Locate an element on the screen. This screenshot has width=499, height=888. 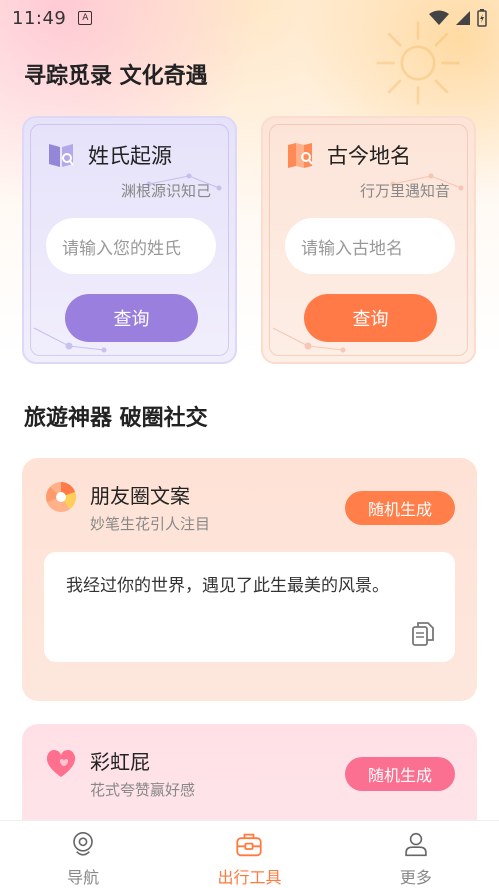
user-icon is located at coordinates (416, 844).